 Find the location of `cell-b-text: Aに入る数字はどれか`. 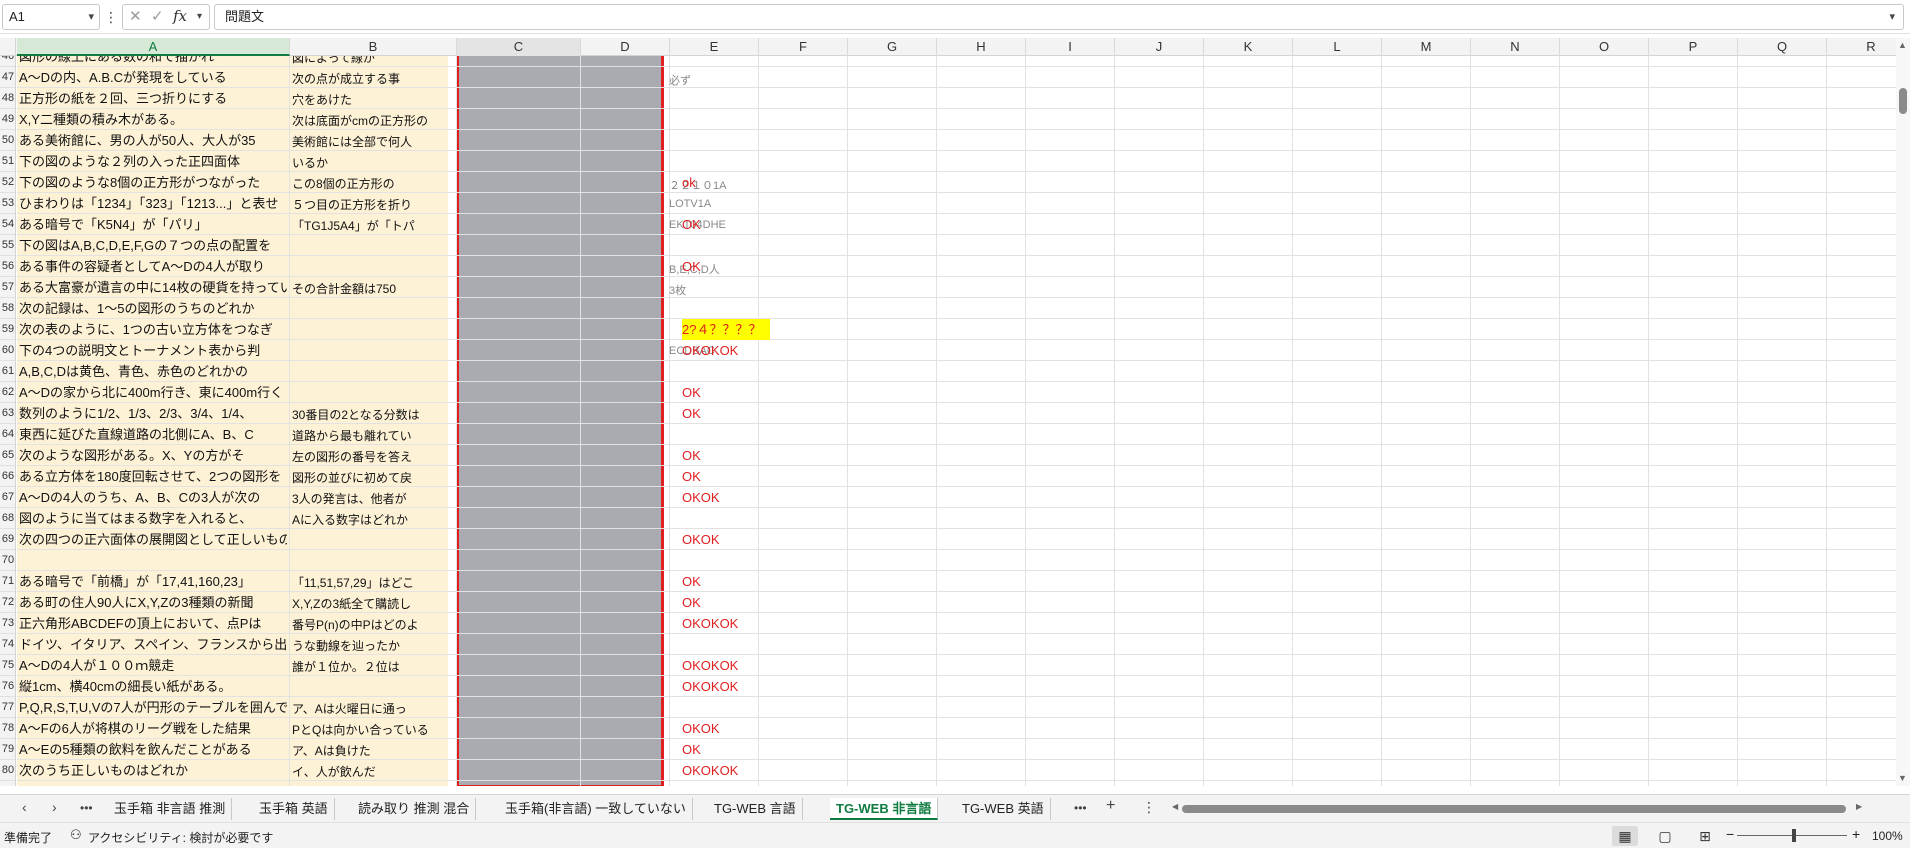

cell-b-text: Aに入る数字はどれか is located at coordinates (369, 520).